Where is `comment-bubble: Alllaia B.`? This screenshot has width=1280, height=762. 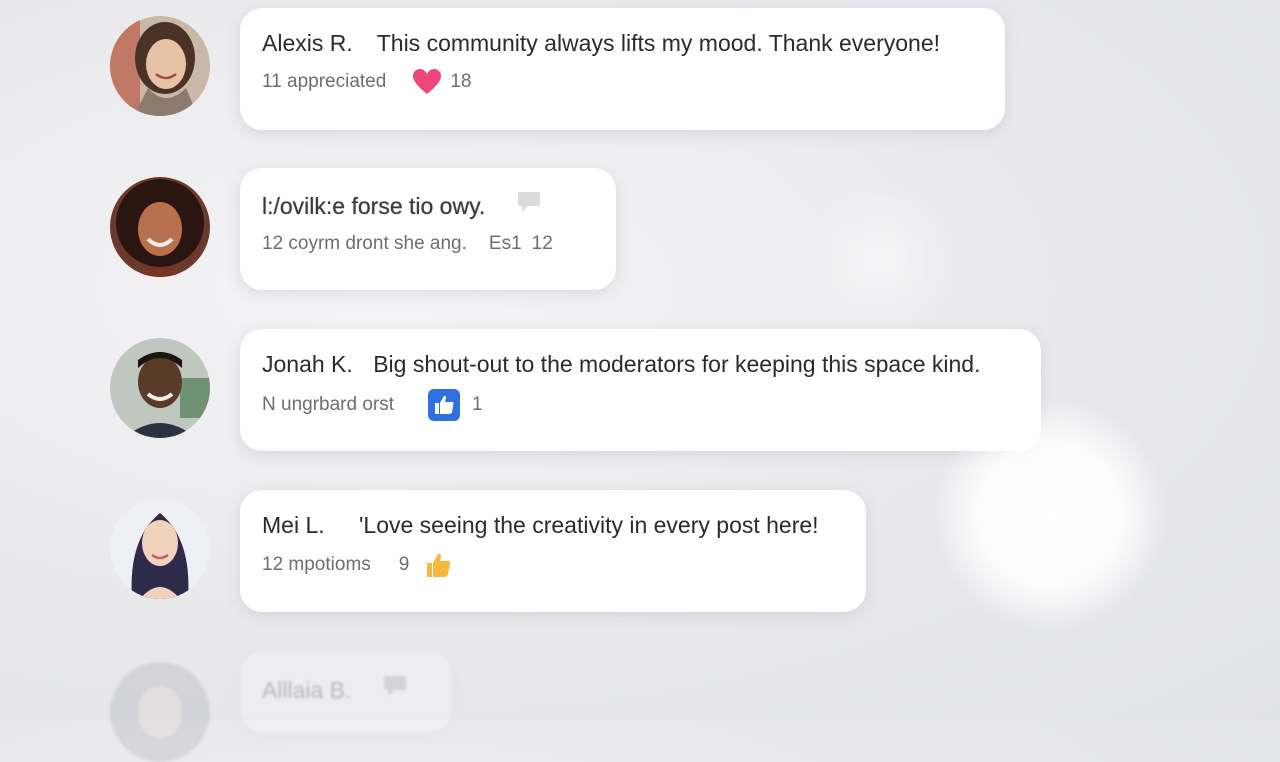 comment-bubble: Alllaia B. is located at coordinates (346, 692).